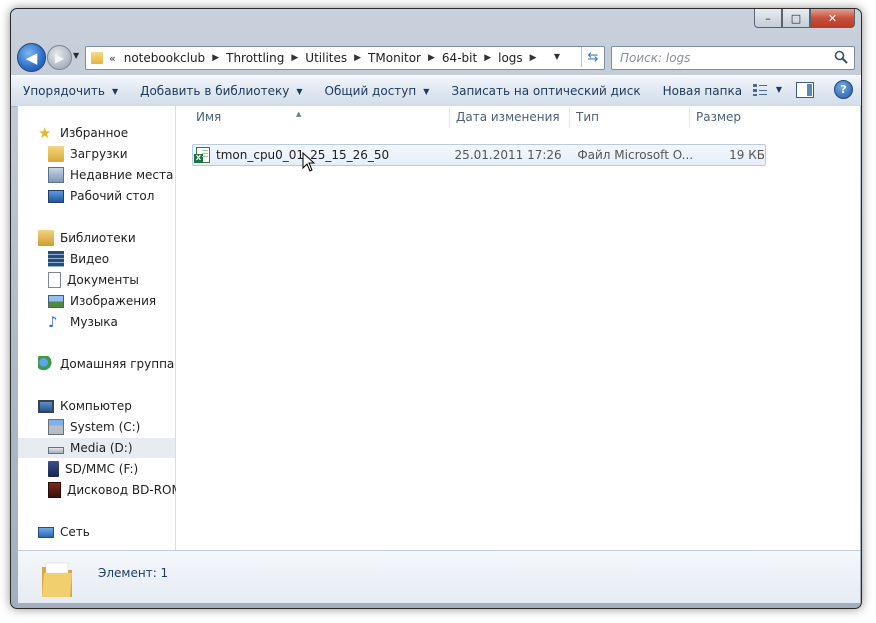  Describe the element at coordinates (768, 18) in the screenshot. I see `minimize-button: –` at that location.